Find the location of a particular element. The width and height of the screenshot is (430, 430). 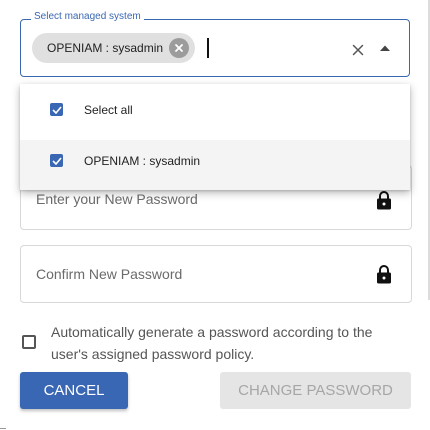

selected-system-chip: OPENIAM : sysadmin is located at coordinates (114, 48).